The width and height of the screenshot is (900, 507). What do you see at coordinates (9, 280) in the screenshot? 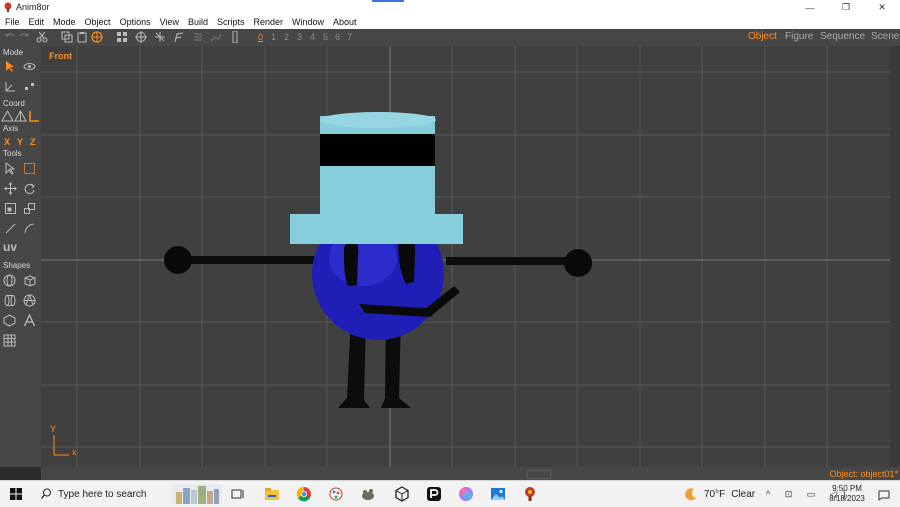
I see `sphere-shape-icon` at bounding box center [9, 280].